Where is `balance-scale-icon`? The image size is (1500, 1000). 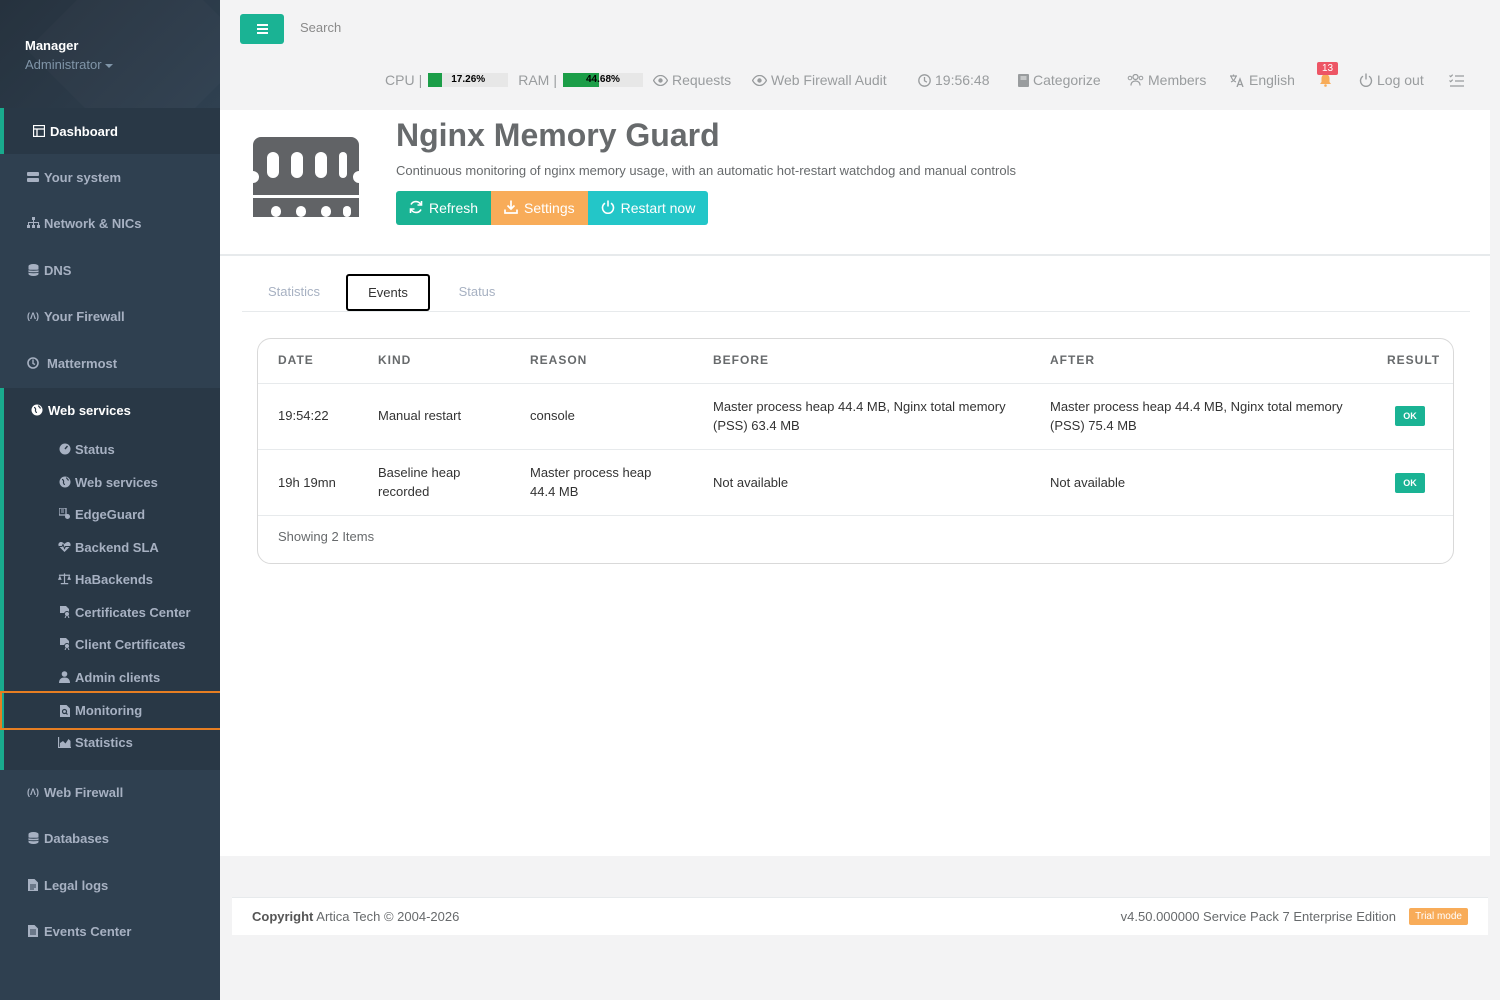
balance-scale-icon is located at coordinates (64, 579).